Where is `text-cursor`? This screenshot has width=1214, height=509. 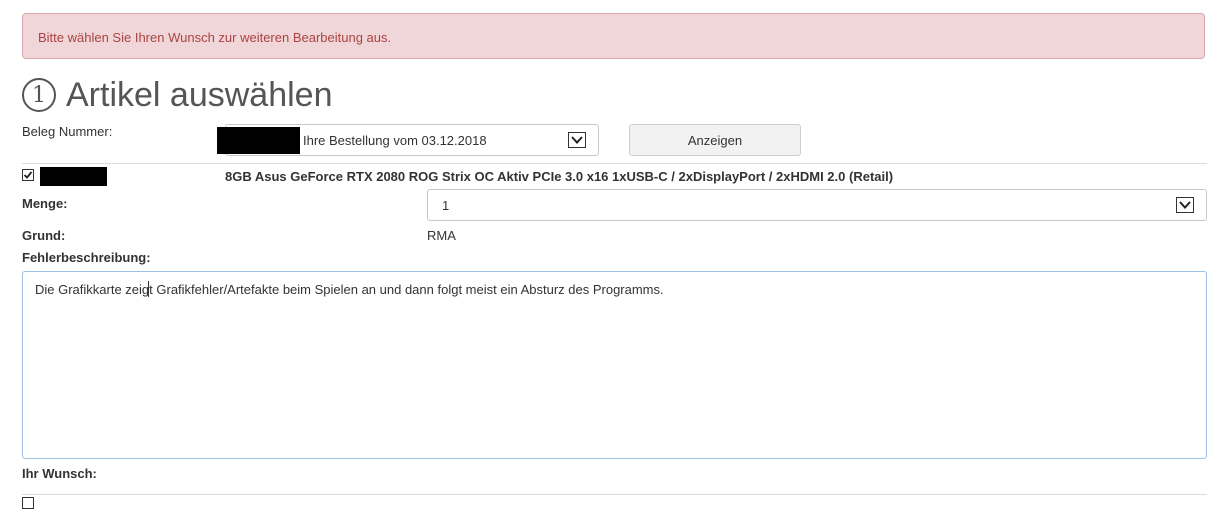
text-cursor is located at coordinates (148, 289).